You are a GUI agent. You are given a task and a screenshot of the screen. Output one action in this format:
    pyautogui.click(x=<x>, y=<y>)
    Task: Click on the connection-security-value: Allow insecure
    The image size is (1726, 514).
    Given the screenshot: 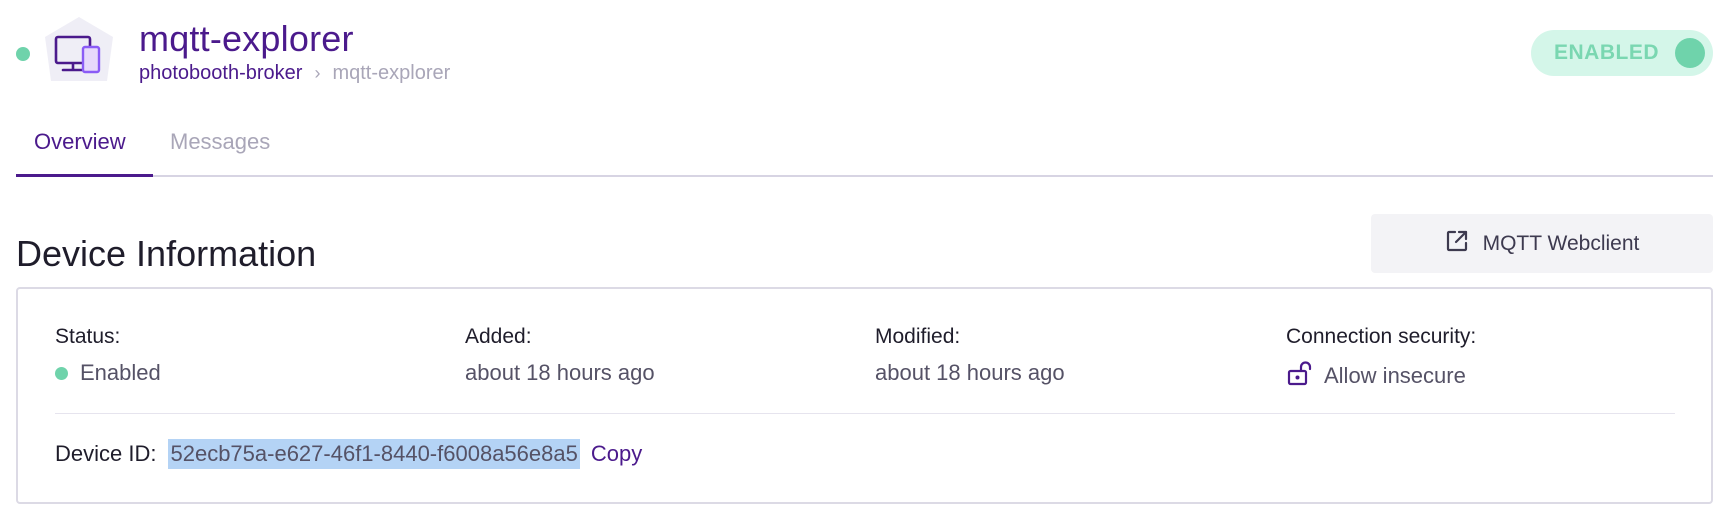 What is the action you would take?
    pyautogui.click(x=1395, y=375)
    